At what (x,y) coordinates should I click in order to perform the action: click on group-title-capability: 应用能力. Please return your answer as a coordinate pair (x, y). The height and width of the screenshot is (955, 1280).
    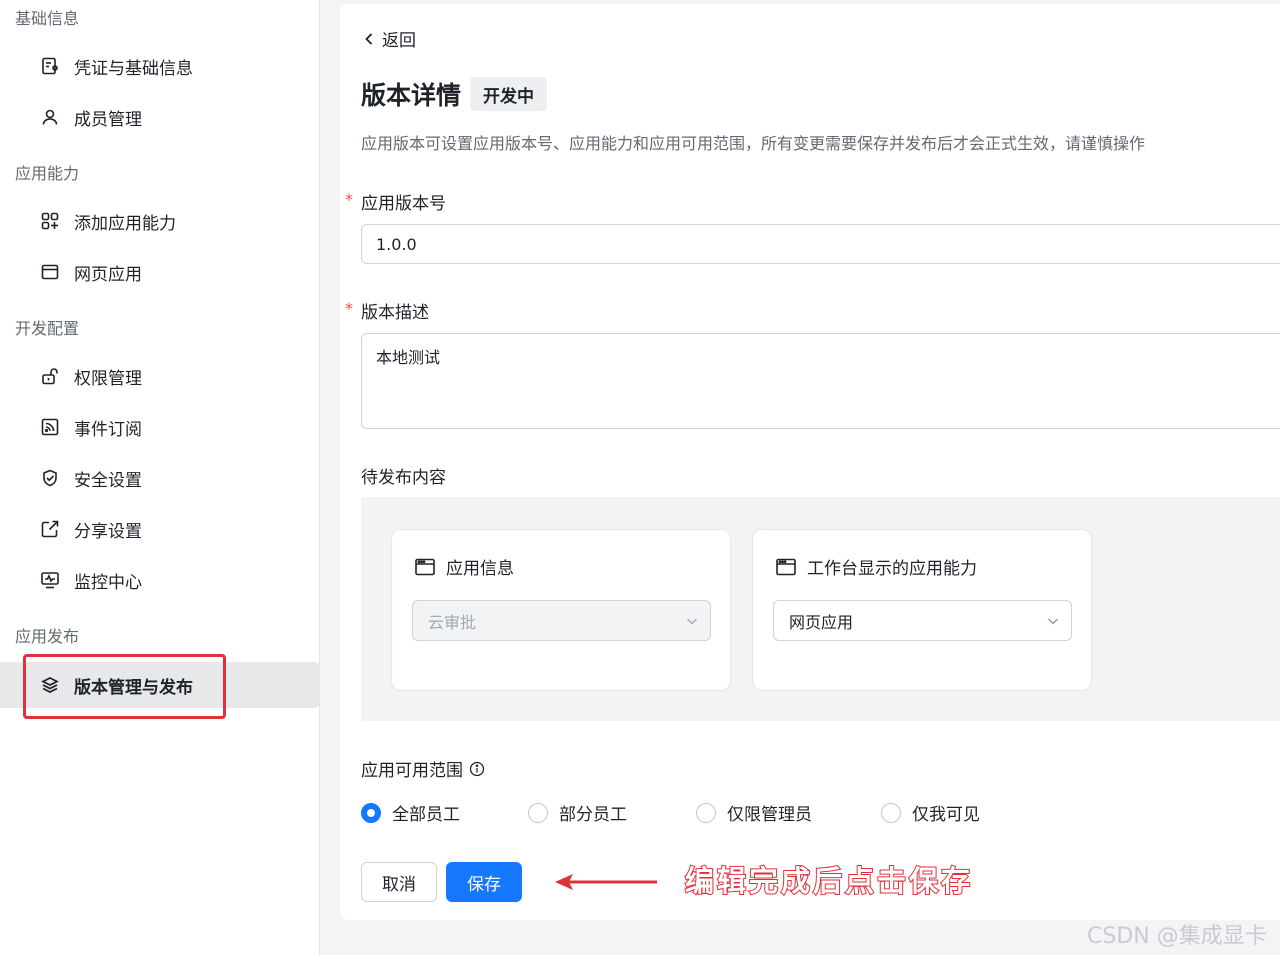
    Looking at the image, I should click on (47, 173).